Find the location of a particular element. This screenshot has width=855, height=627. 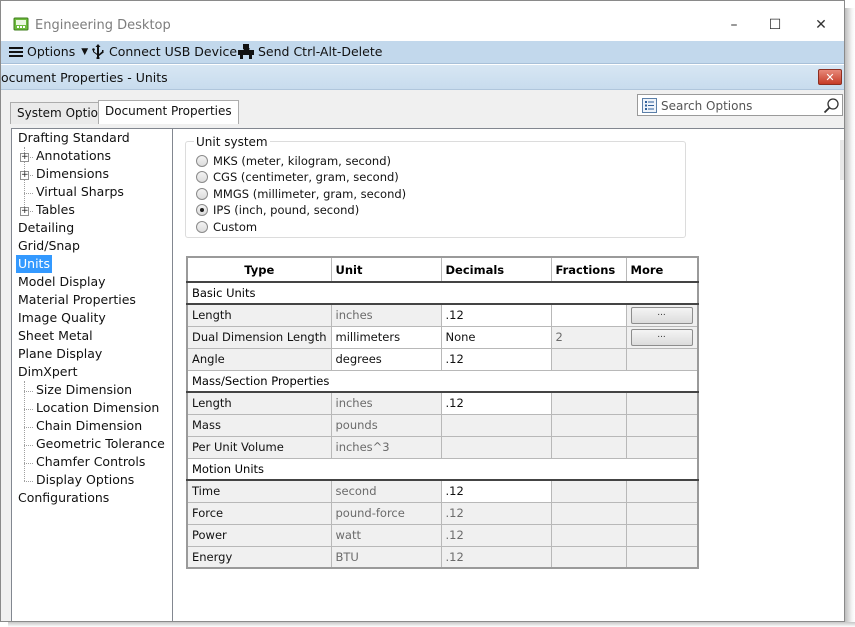

tree-item-label: Units is located at coordinates (34, 263).